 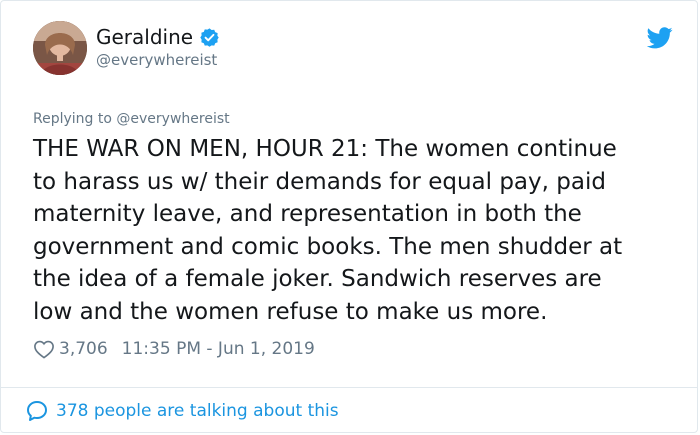 I want to click on talking-about-text: 378 people are talking about this, so click(x=197, y=411).